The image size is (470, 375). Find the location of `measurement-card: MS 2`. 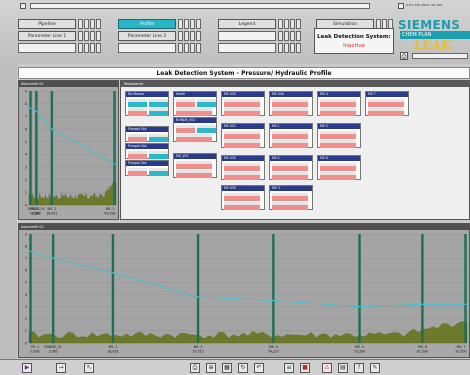

measurement-card: MS 2 is located at coordinates (291, 167).